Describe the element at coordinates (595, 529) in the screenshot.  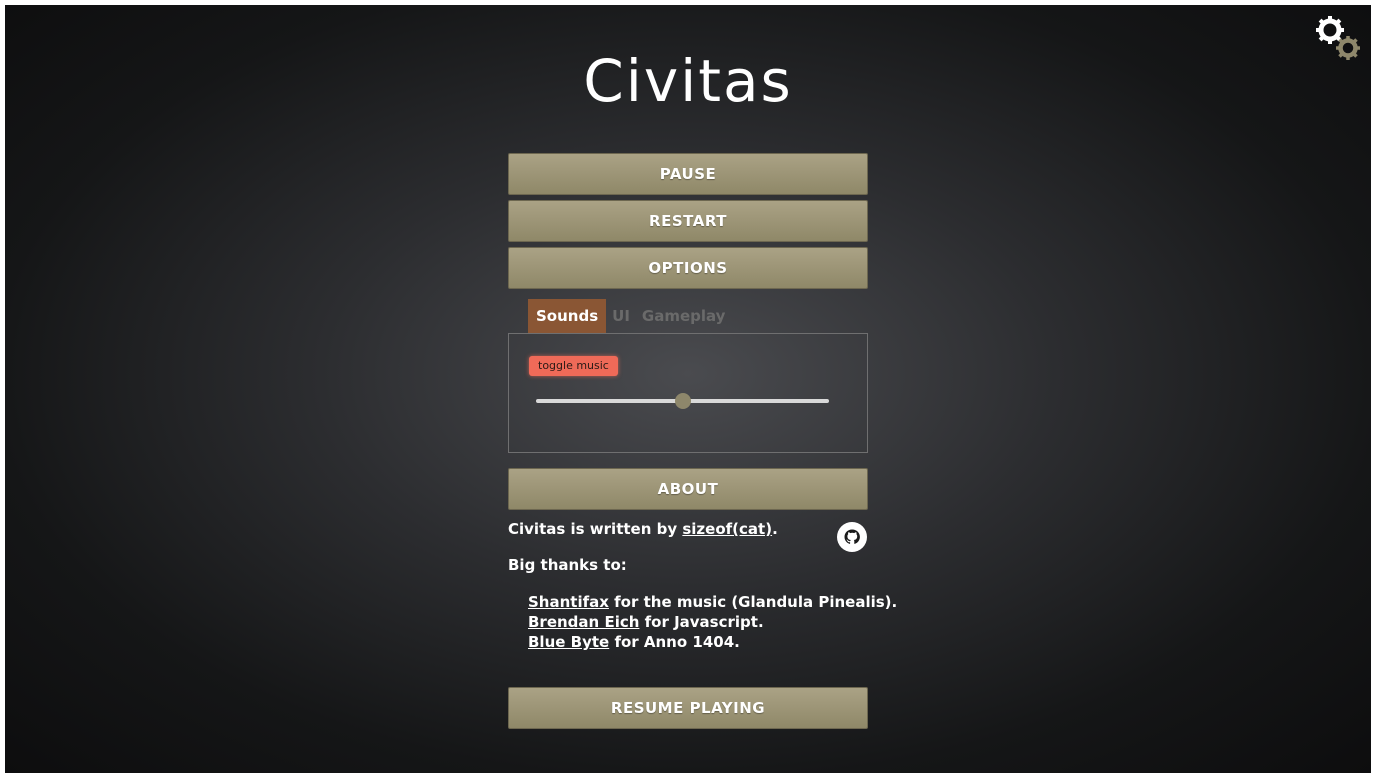
I see `author-prefix: Civitas is written by` at that location.